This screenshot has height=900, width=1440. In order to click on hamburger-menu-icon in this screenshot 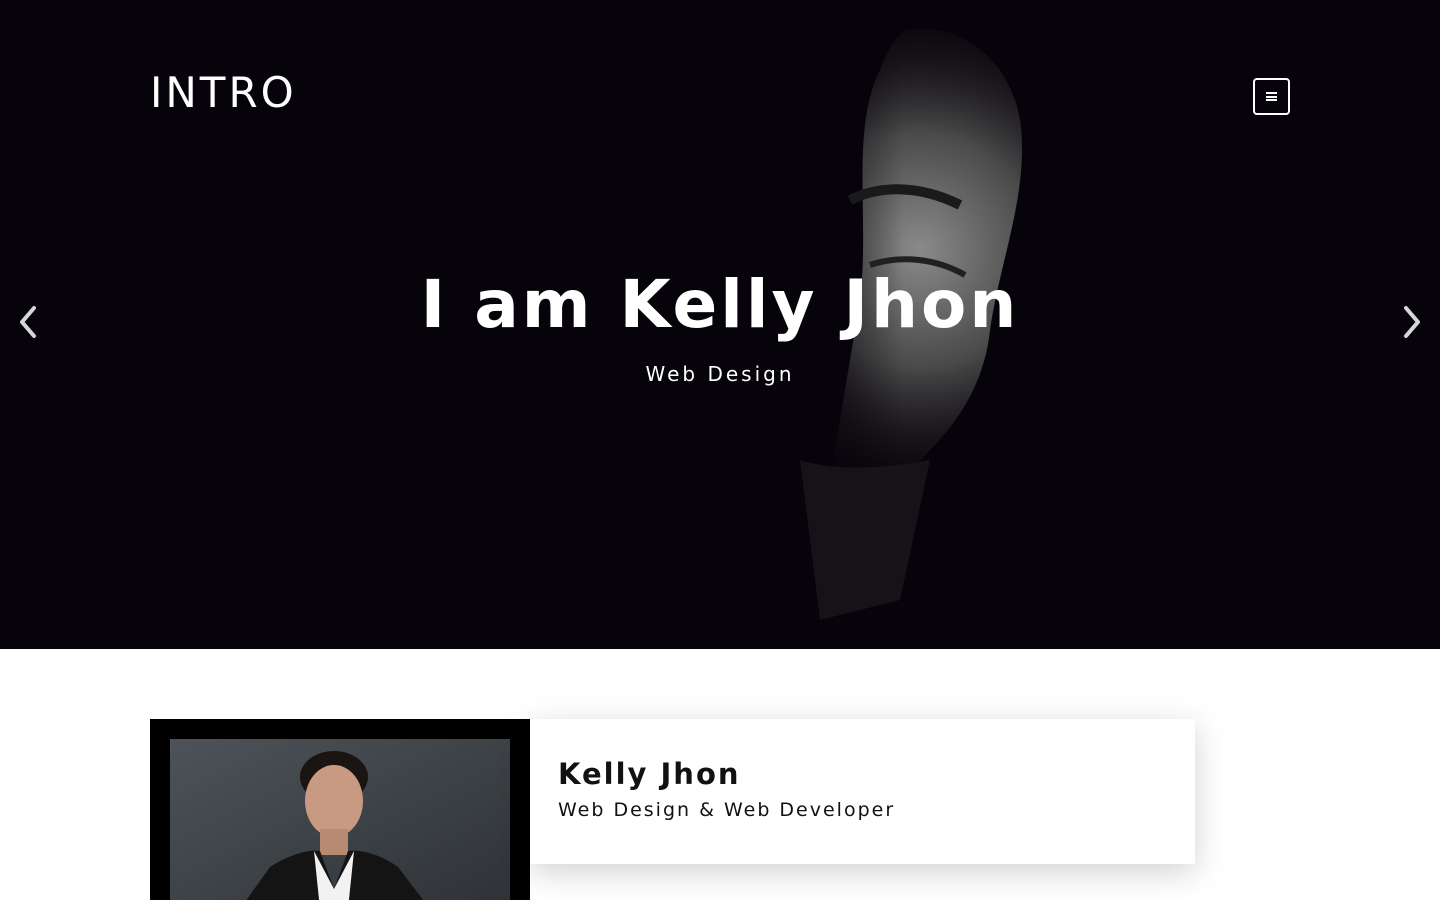, I will do `click(1271, 96)`.